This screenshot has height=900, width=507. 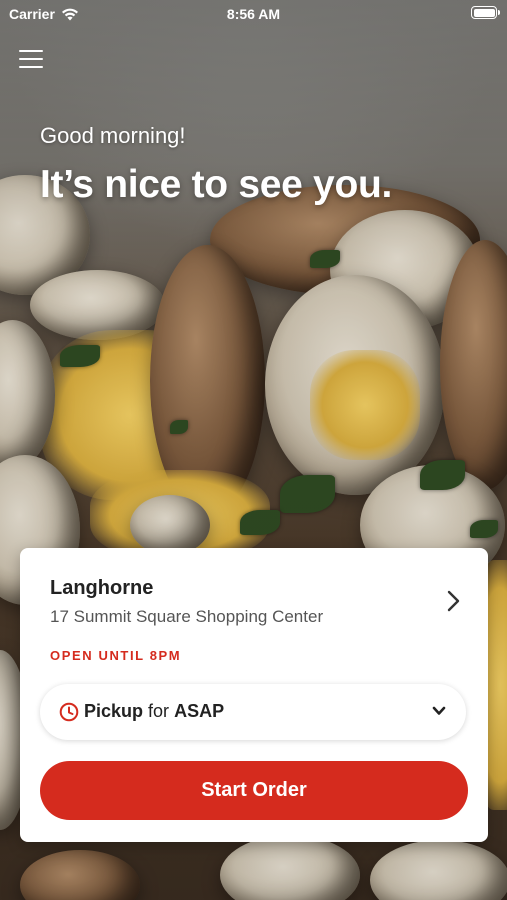 I want to click on order-mode-label: Pickup, so click(x=114, y=711).